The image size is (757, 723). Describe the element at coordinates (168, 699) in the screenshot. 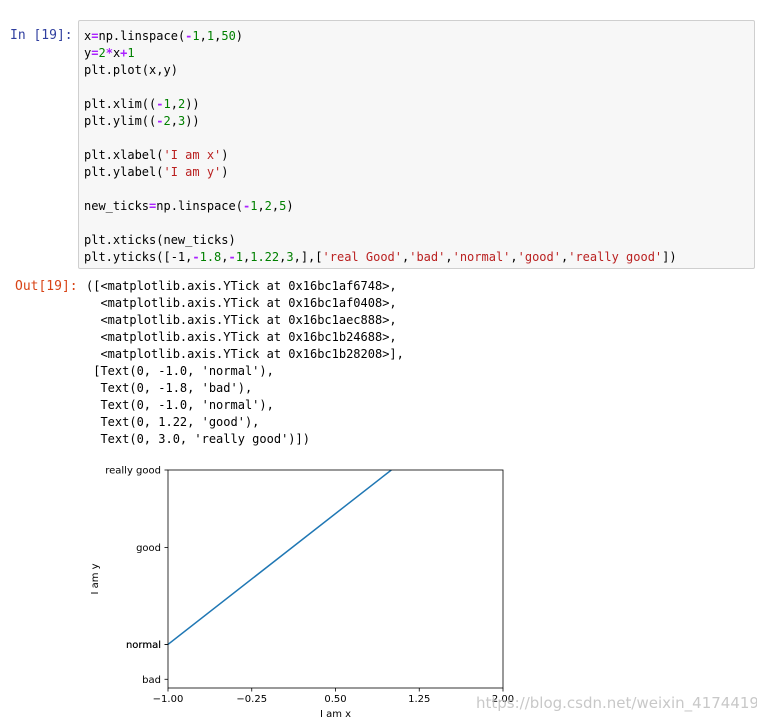

I see `x-tick-label: −1.00` at that location.